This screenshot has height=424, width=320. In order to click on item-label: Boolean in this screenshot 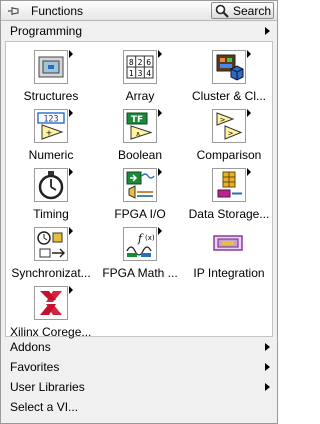, I will do `click(140, 155)`.